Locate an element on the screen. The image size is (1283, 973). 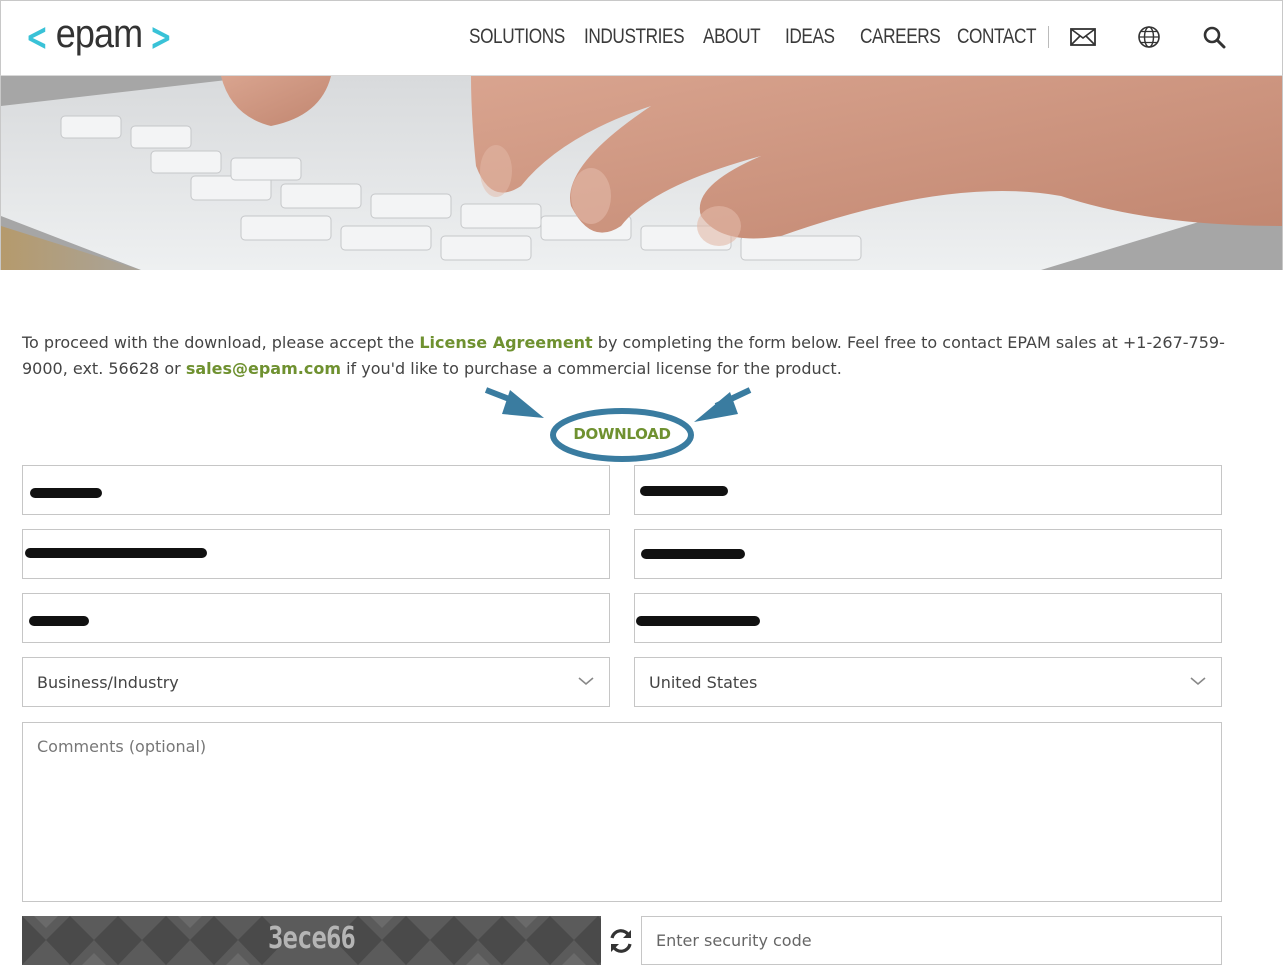
captcha-code: 3ece66 is located at coordinates (312, 938).